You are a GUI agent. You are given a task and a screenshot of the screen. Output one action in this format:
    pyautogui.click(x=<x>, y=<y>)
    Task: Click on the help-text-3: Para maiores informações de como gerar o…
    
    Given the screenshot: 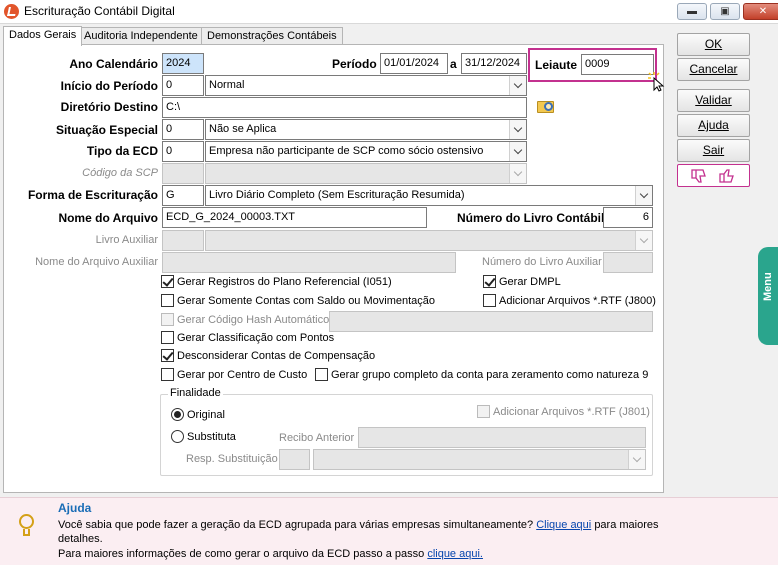 What is the action you would take?
    pyautogui.click(x=241, y=554)
    